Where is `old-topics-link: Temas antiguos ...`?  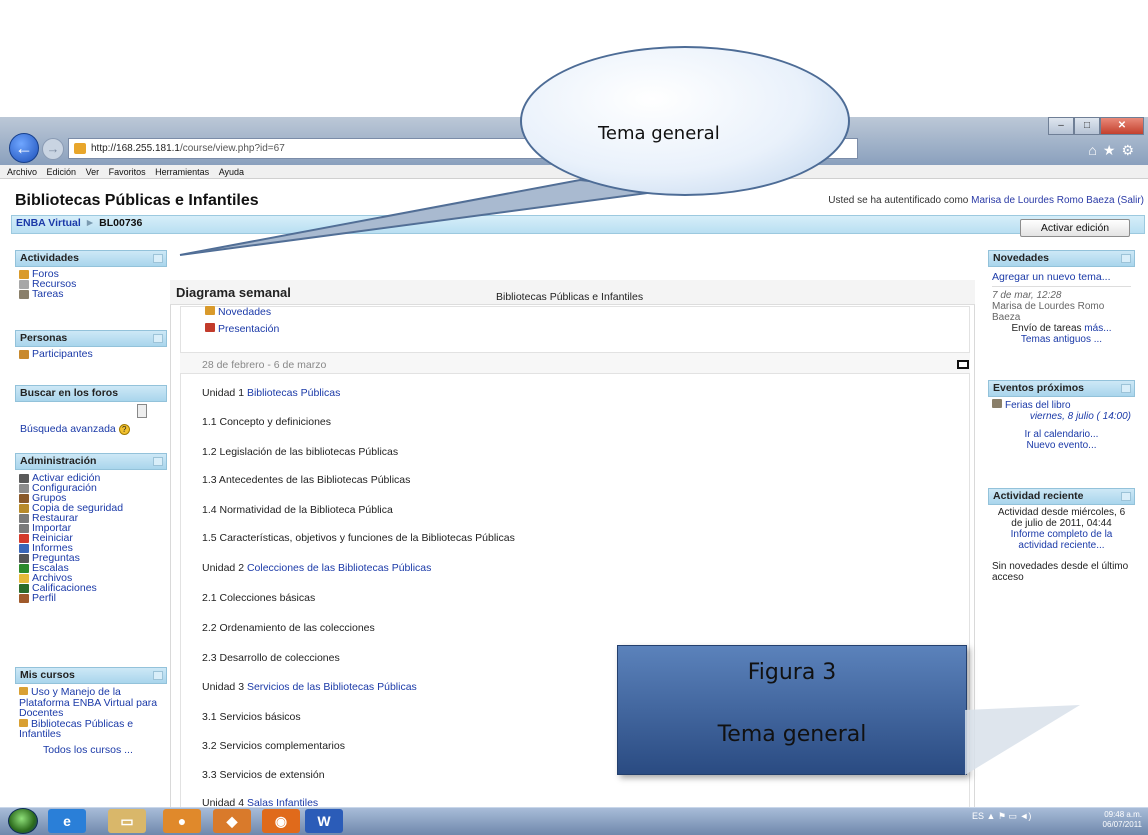
old-topics-link: Temas antiguos ... is located at coordinates (1061, 339).